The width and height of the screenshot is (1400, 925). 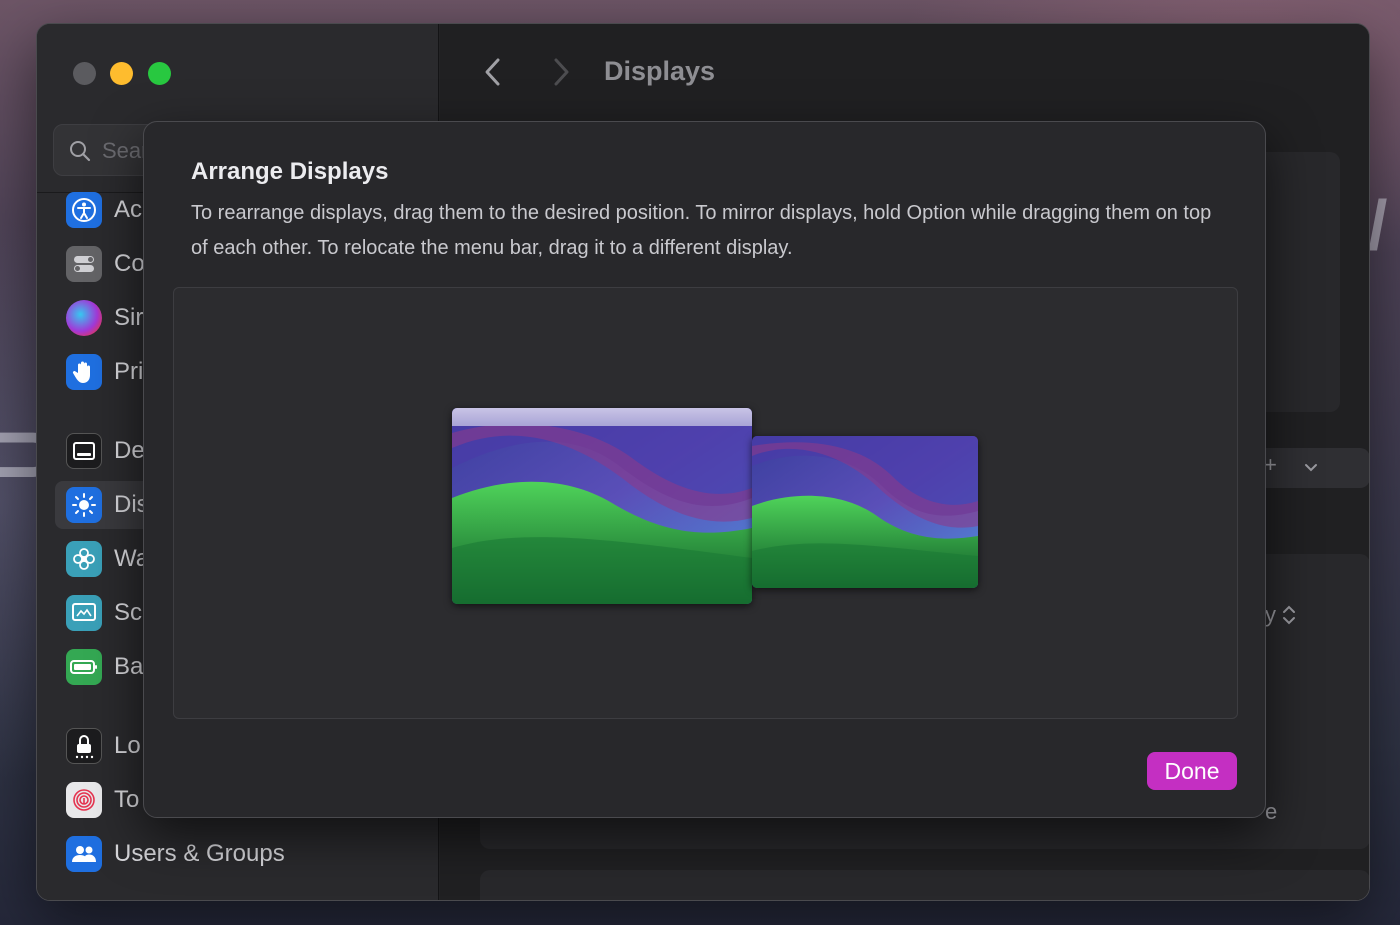 I want to click on add-display-control: +, so click(x=1310, y=468).